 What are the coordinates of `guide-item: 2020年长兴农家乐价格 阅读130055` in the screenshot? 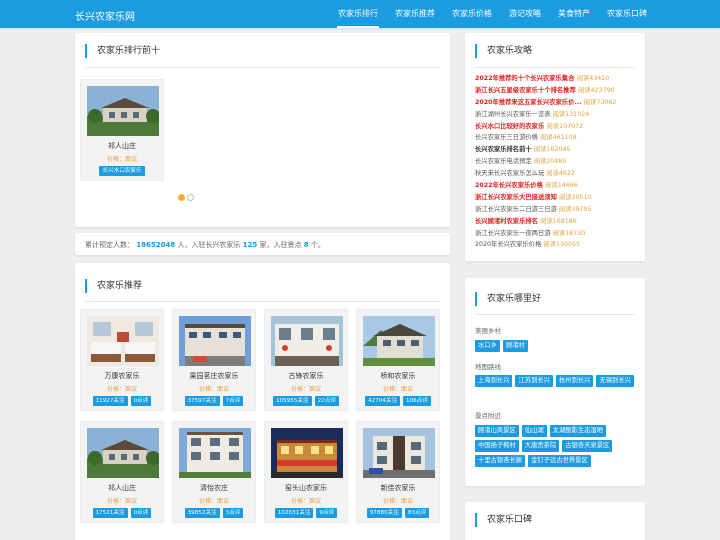 It's located at (557, 245).